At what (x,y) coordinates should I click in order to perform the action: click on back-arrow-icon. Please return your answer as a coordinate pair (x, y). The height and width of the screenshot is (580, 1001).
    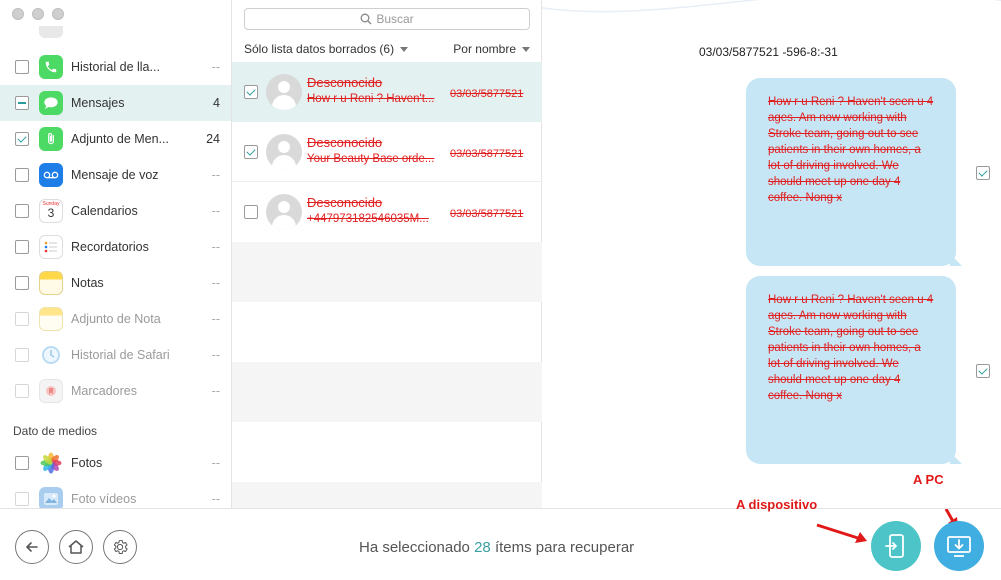
    Looking at the image, I should click on (32, 547).